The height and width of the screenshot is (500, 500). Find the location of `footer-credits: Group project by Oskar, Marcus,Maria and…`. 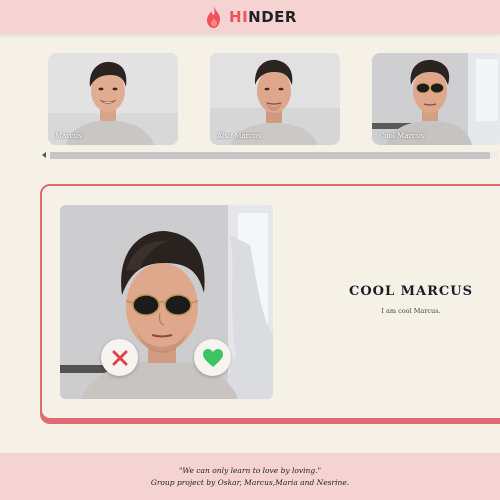

footer-credits: Group project by Oskar, Marcus,Maria and… is located at coordinates (250, 482).